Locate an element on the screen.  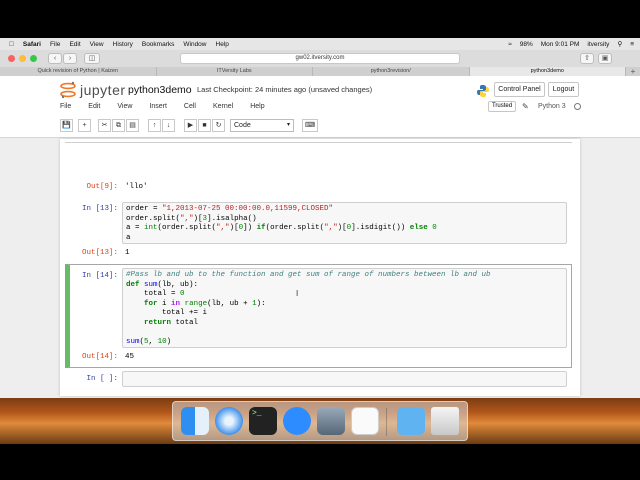
menu-edit: Edit is located at coordinates (74, 44).